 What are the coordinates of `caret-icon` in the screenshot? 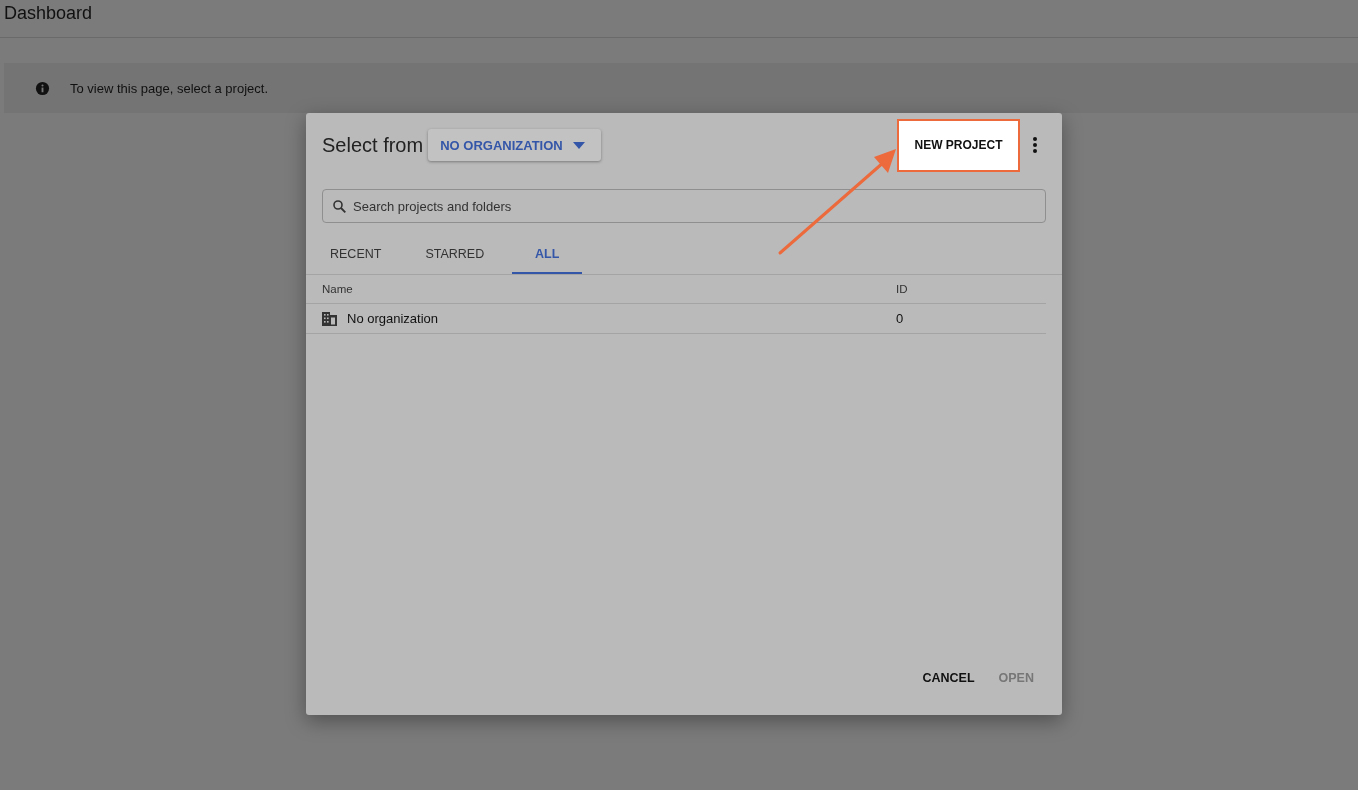 It's located at (578, 145).